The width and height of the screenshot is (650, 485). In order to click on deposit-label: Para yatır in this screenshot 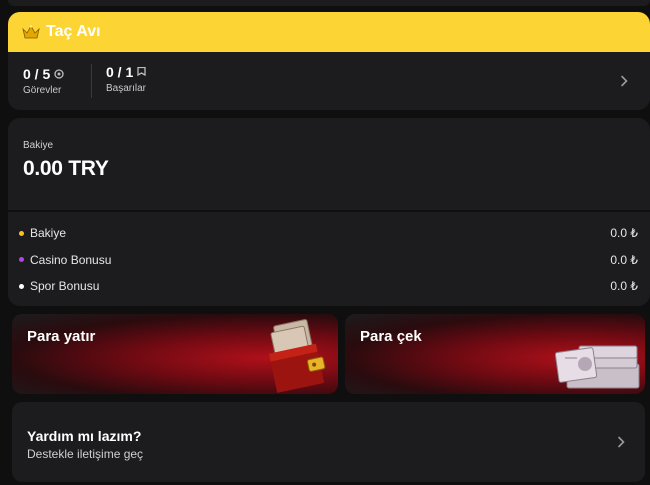, I will do `click(61, 336)`.